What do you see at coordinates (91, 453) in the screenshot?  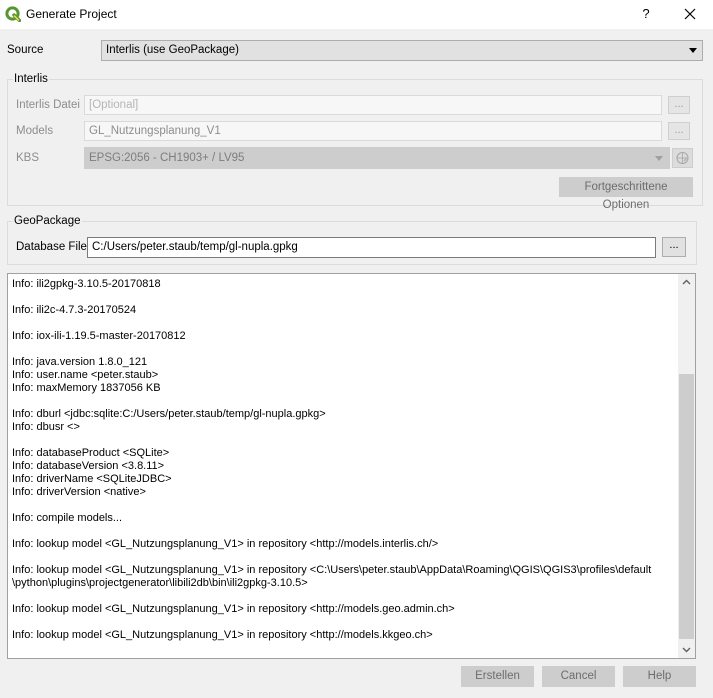 I see `log-line: Info: databaseProduct <SQLite>` at bounding box center [91, 453].